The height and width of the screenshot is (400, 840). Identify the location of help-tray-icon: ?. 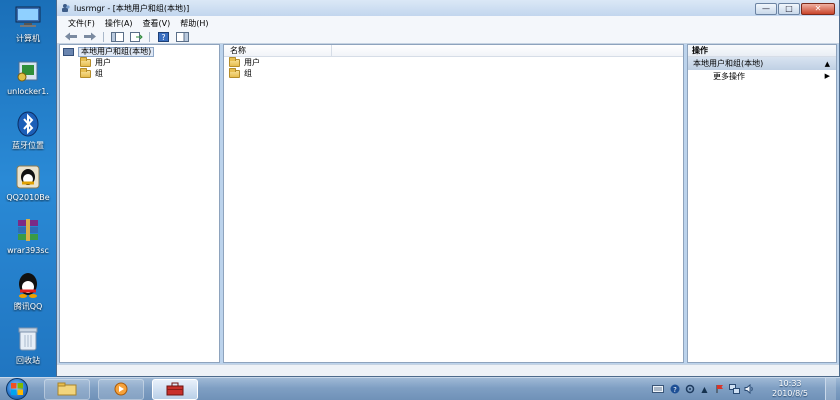
(674, 389).